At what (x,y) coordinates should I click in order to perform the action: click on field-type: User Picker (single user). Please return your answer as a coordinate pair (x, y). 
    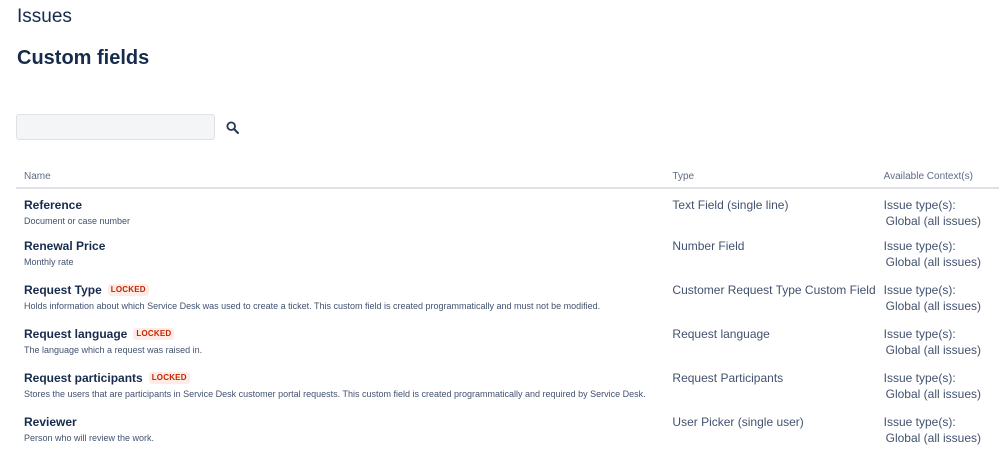
    Looking at the image, I should click on (738, 422).